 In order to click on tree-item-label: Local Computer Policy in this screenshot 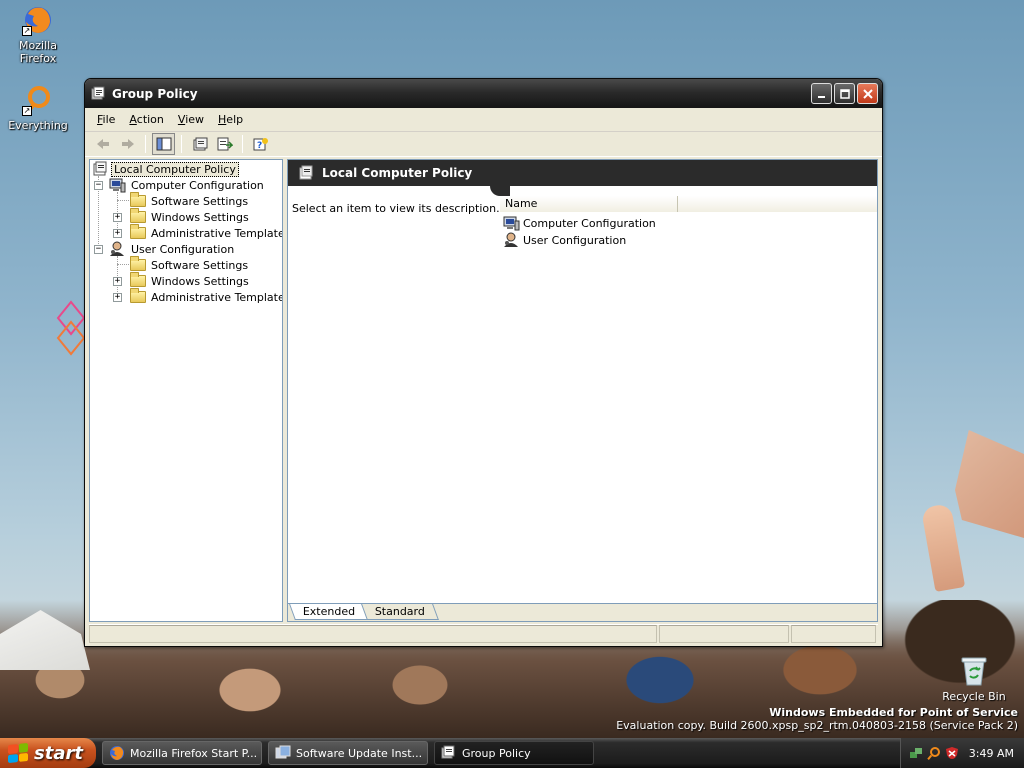, I will do `click(175, 169)`.